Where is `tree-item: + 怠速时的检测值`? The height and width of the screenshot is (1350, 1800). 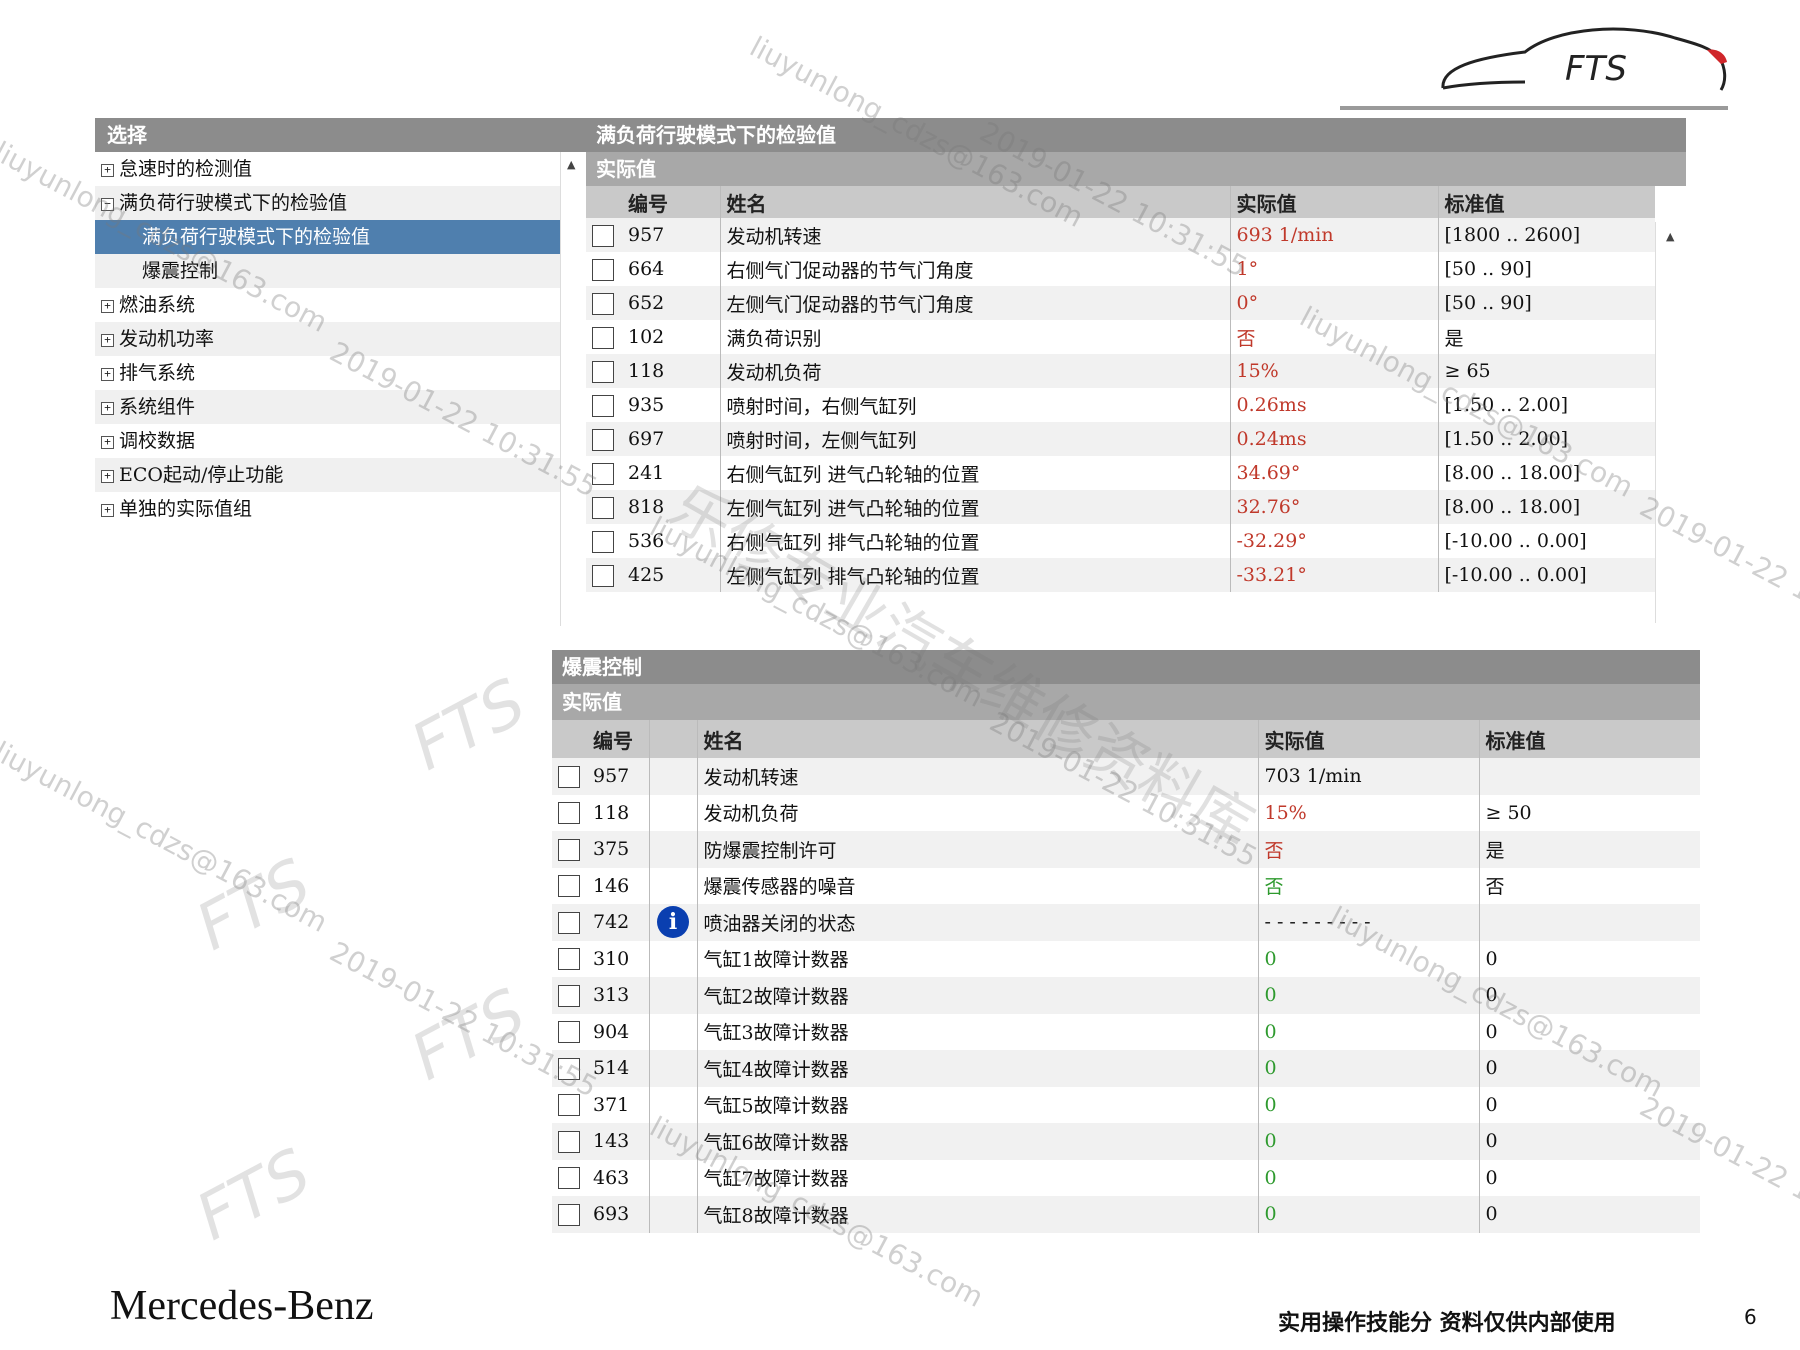 tree-item: + 怠速时的检测值 is located at coordinates (340, 169).